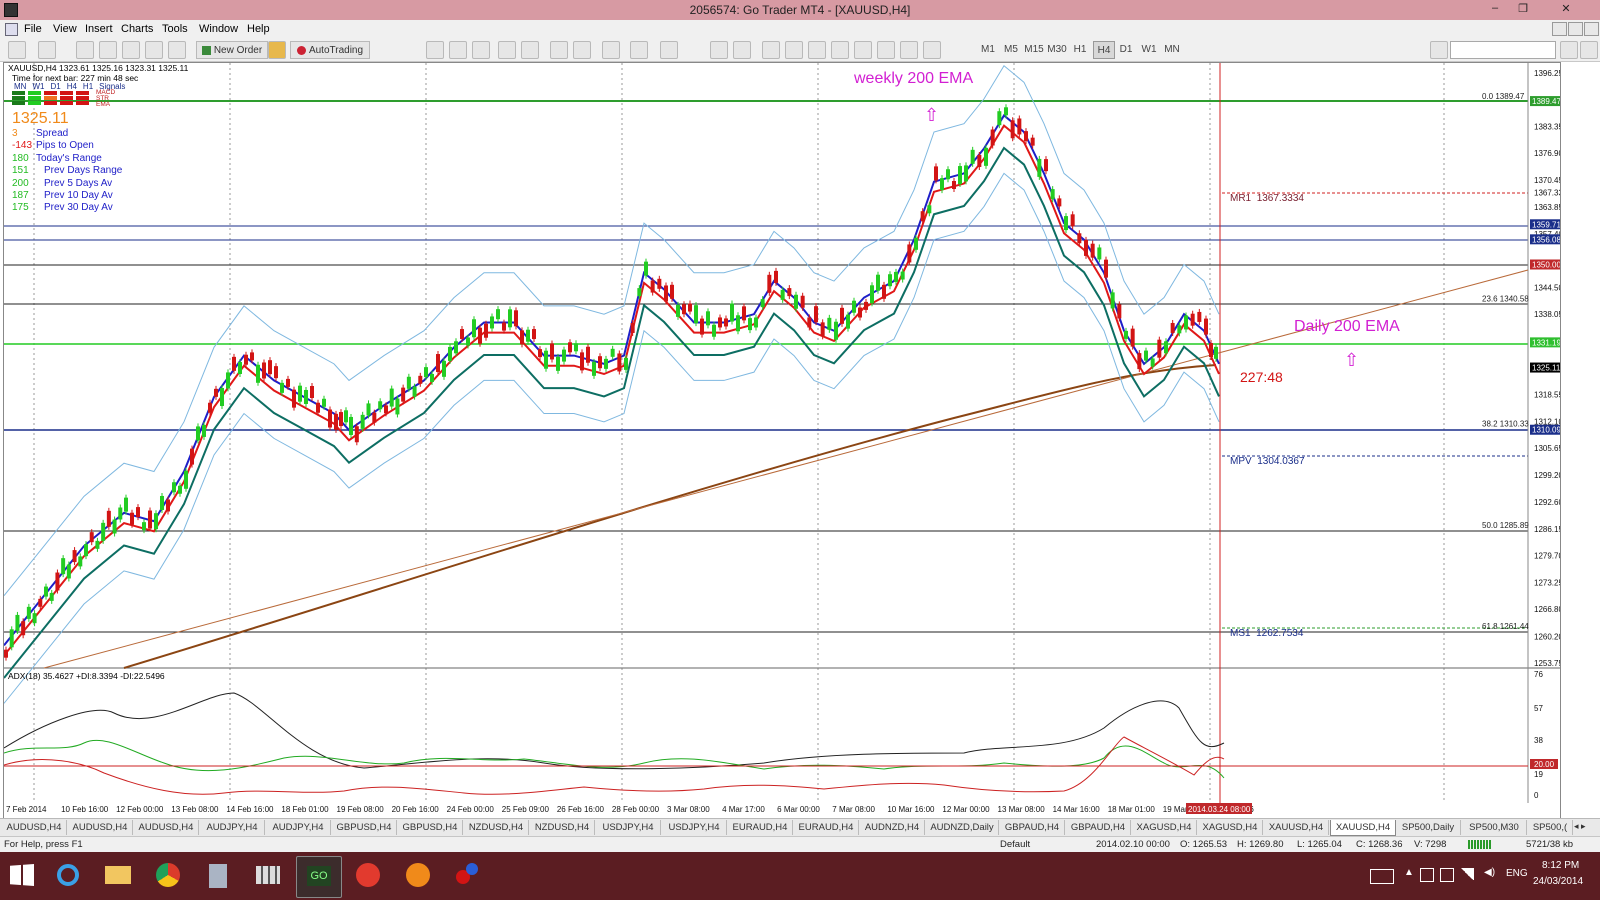 The width and height of the screenshot is (1600, 900). Describe the element at coordinates (218, 29) in the screenshot. I see `menu-window: Window` at that location.